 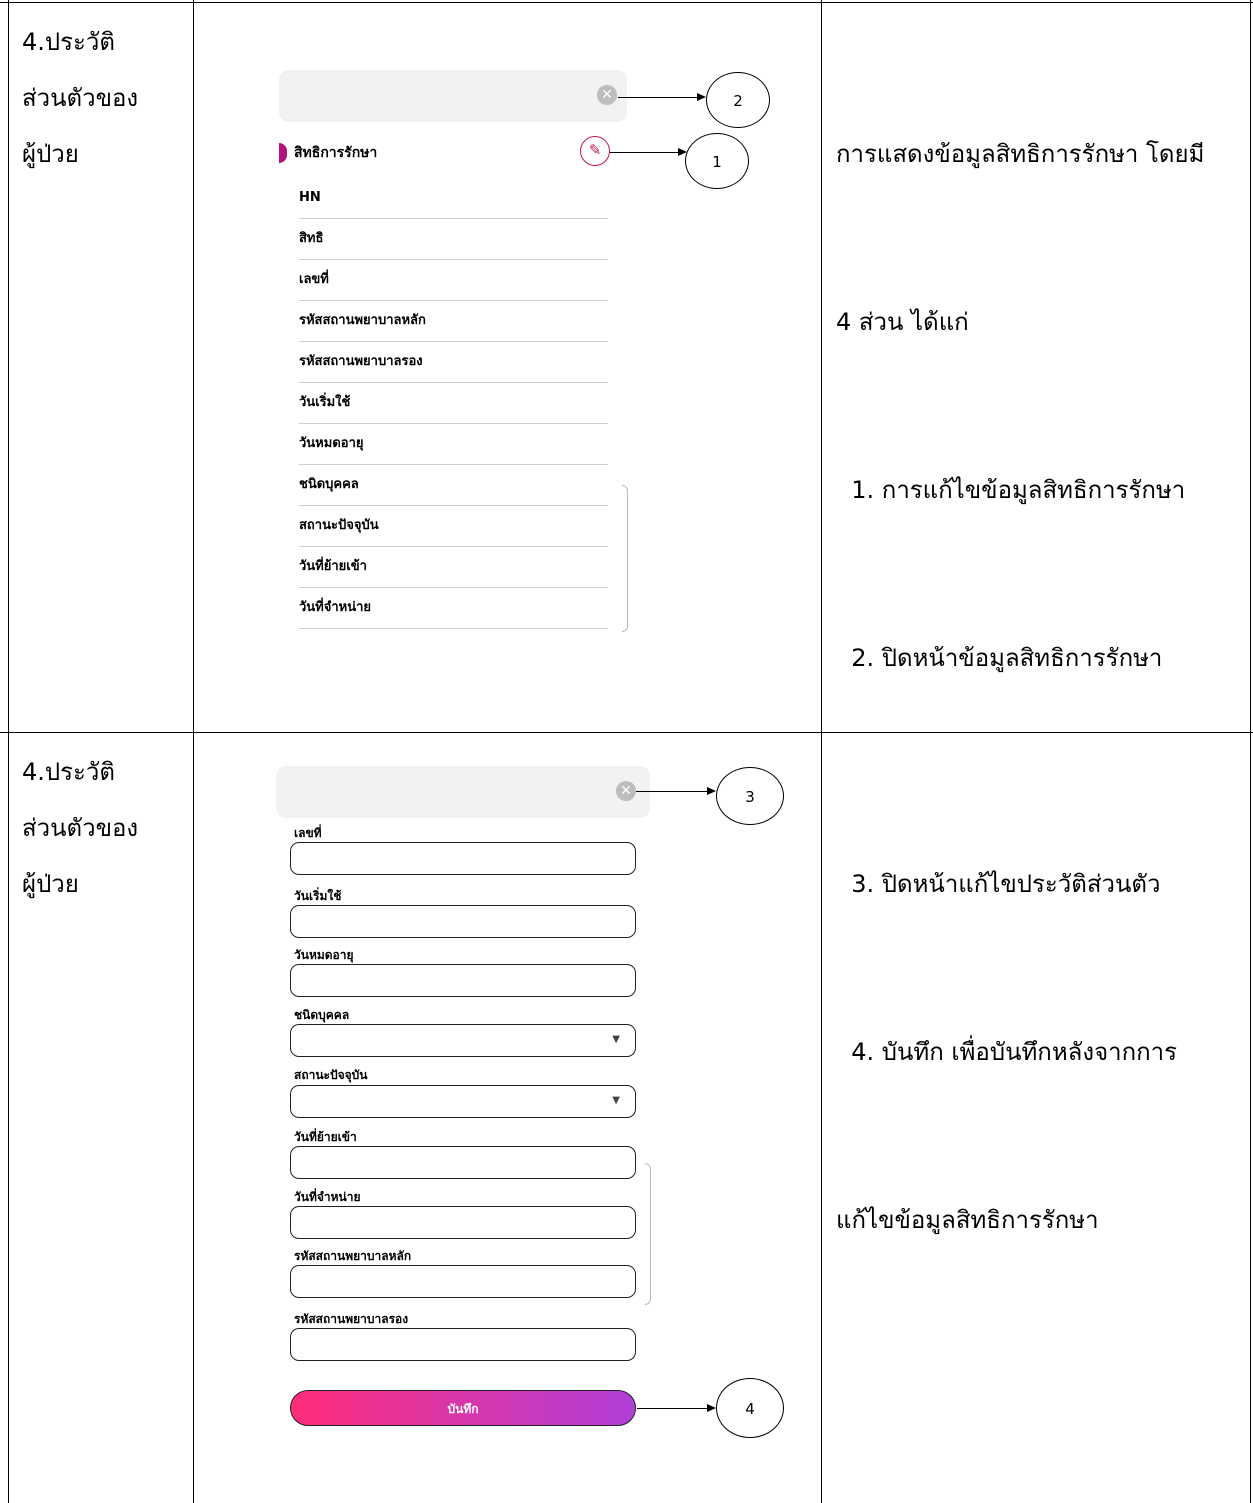 What do you see at coordinates (595, 151) in the screenshot?
I see `pencil-icon: ✎` at bounding box center [595, 151].